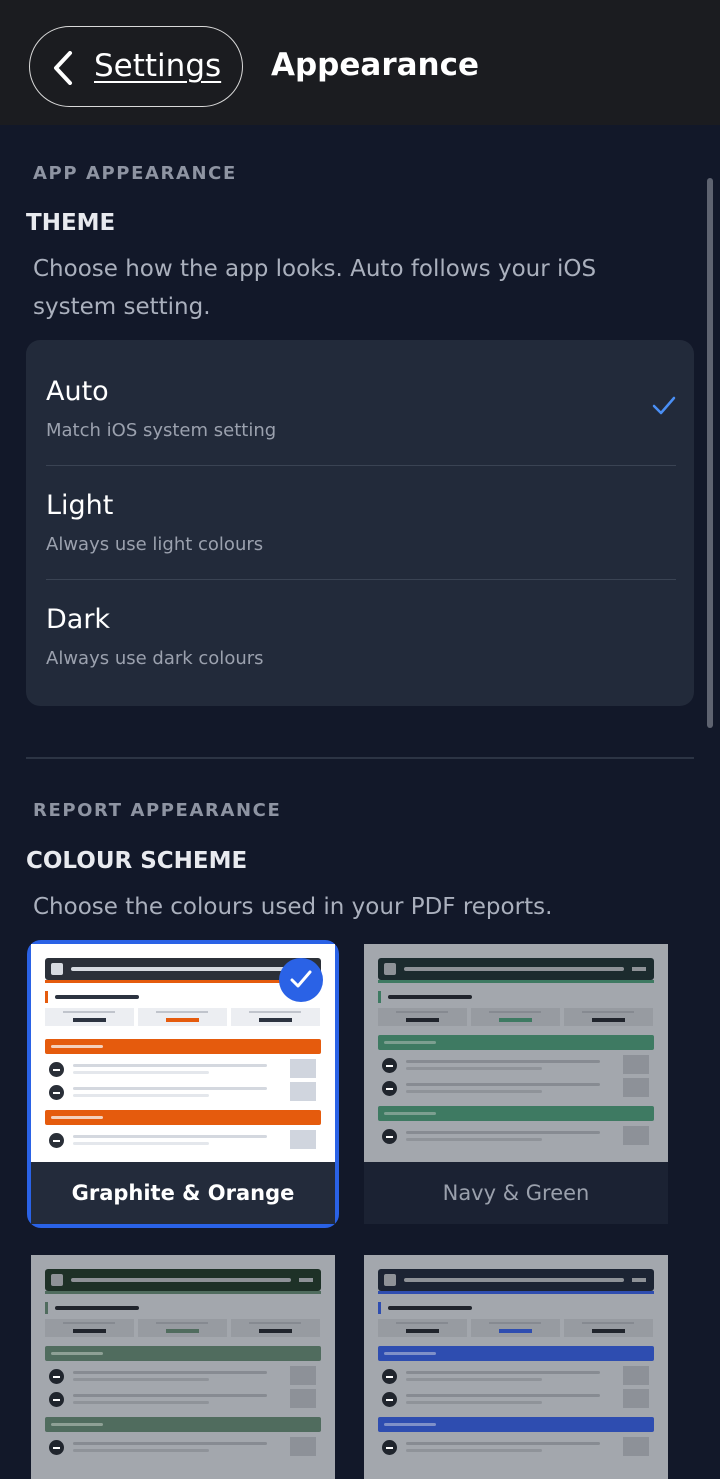  What do you see at coordinates (361, 625) in the screenshot?
I see `theme-option-dark: Dark Always use dark colours` at bounding box center [361, 625].